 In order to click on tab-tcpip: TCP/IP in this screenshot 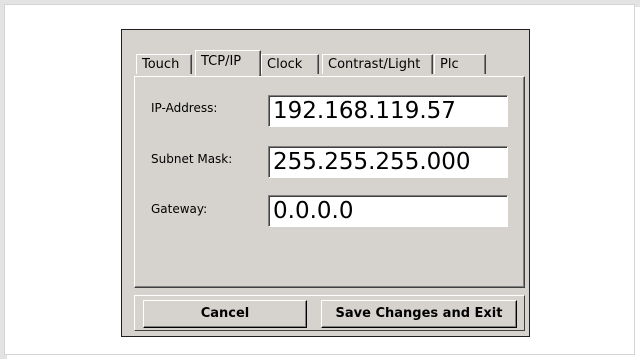, I will do `click(228, 63)`.